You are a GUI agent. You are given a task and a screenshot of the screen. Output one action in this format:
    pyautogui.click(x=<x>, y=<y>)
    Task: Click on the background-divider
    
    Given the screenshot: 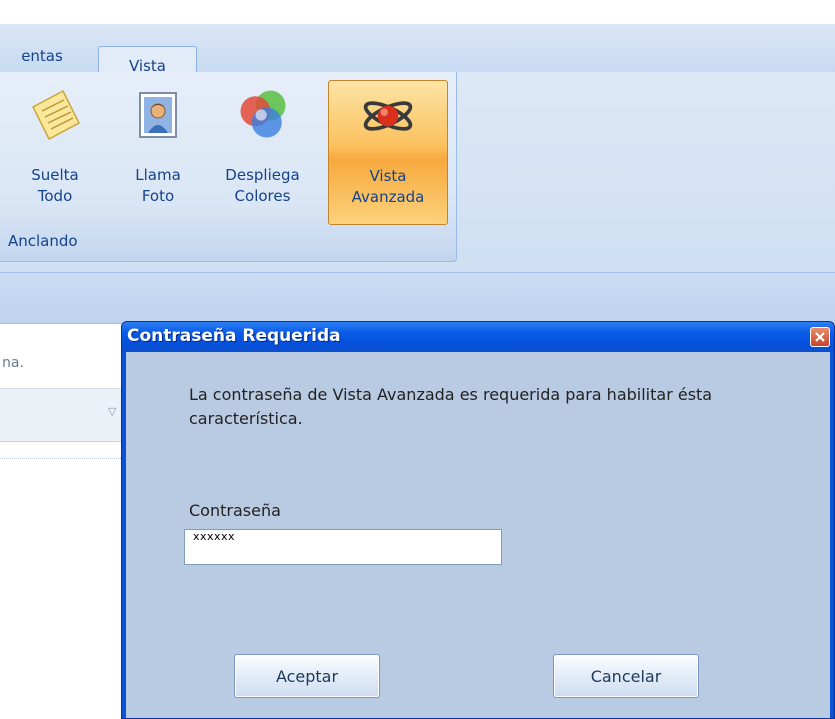 What is the action you would take?
    pyautogui.click(x=62, y=458)
    